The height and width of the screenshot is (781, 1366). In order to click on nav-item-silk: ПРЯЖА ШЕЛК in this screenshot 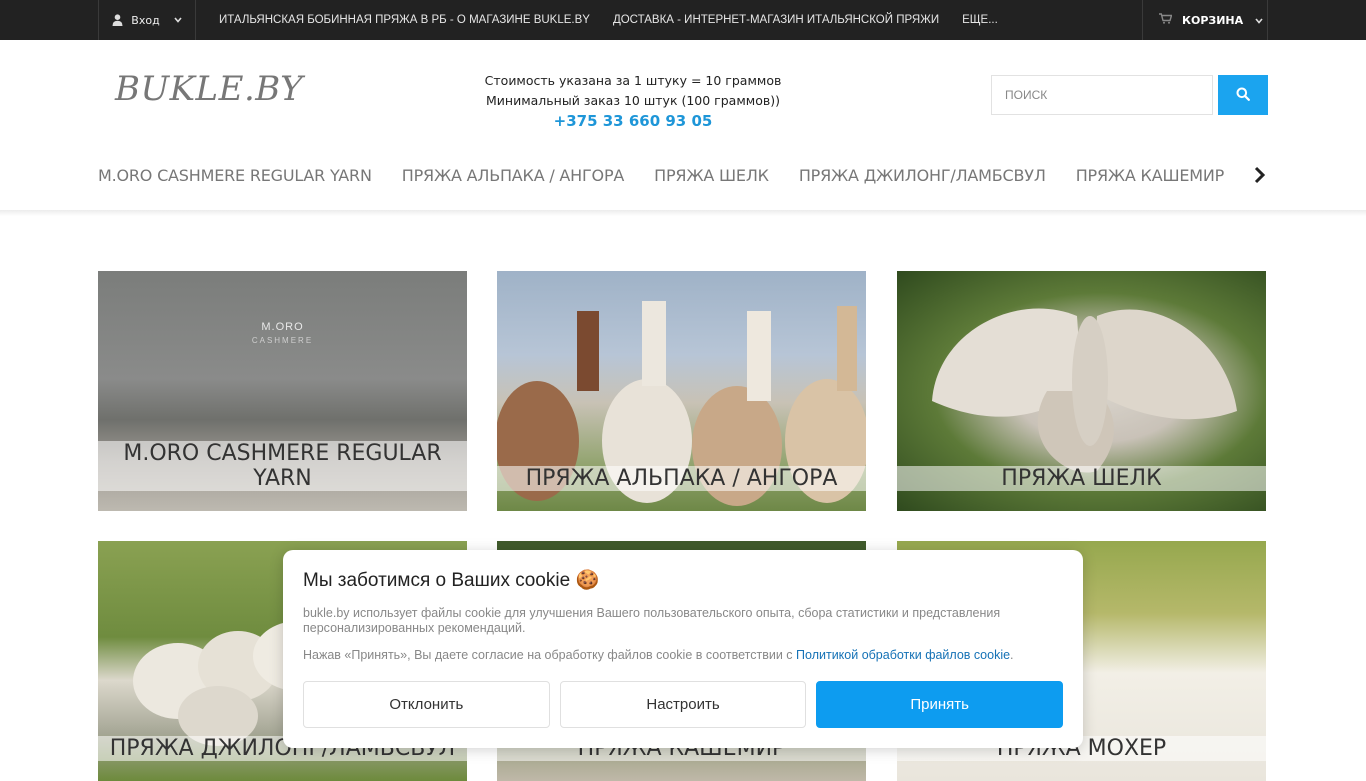, I will do `click(711, 175)`.